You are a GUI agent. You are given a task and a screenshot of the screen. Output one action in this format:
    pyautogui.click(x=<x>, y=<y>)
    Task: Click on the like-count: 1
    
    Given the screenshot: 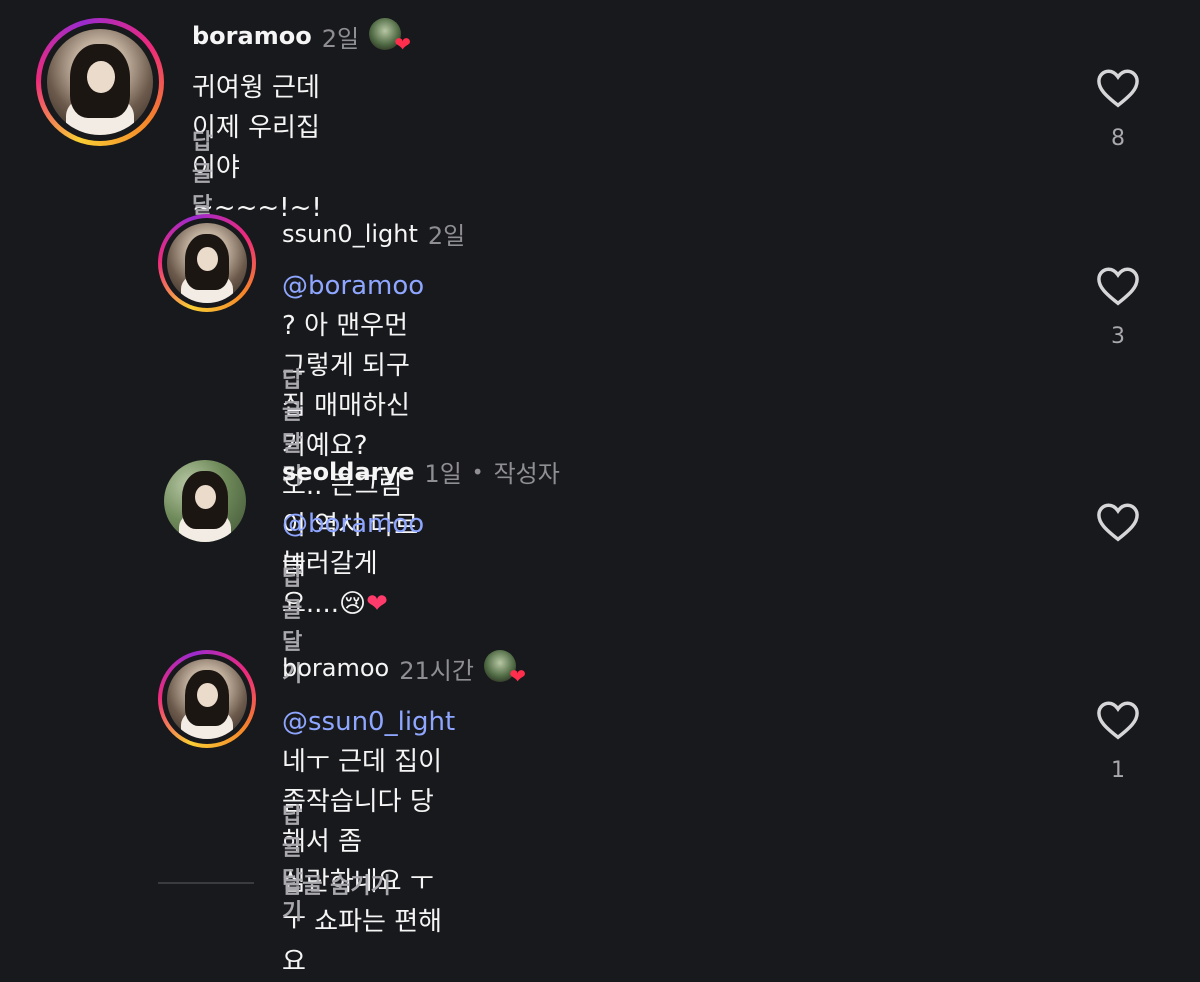 What is the action you would take?
    pyautogui.click(x=1118, y=770)
    